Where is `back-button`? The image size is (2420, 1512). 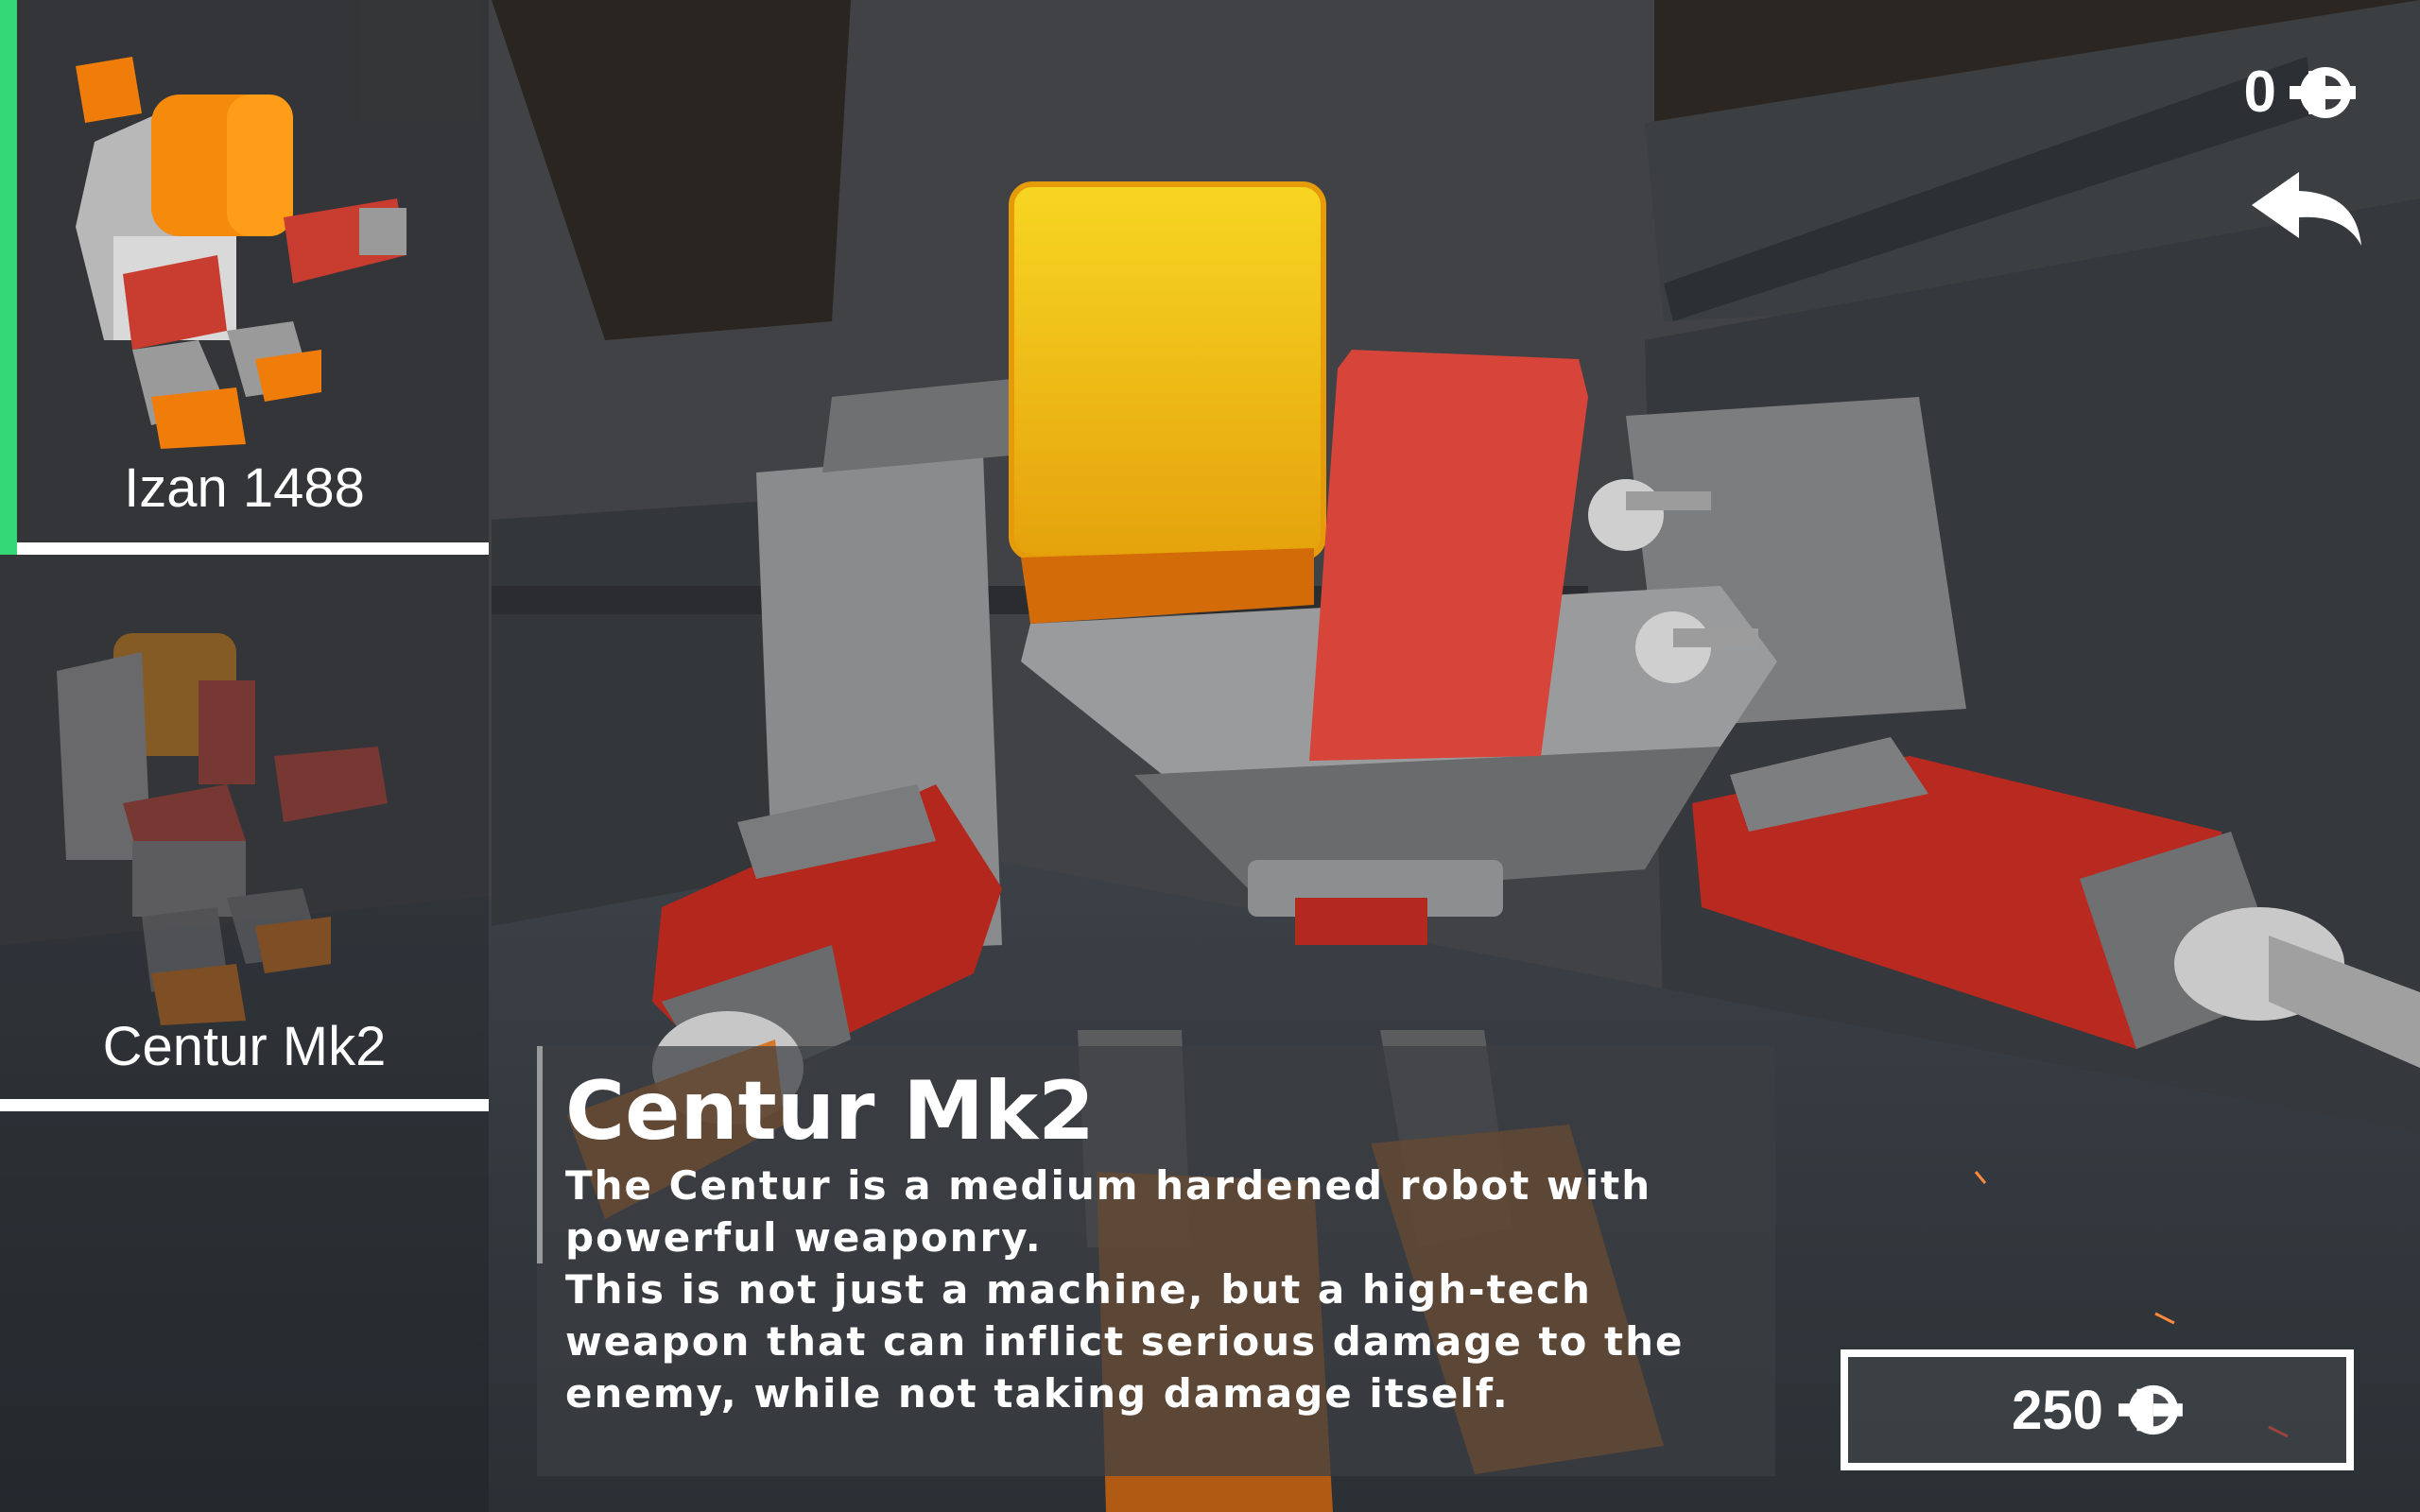 back-button is located at coordinates (2307, 210).